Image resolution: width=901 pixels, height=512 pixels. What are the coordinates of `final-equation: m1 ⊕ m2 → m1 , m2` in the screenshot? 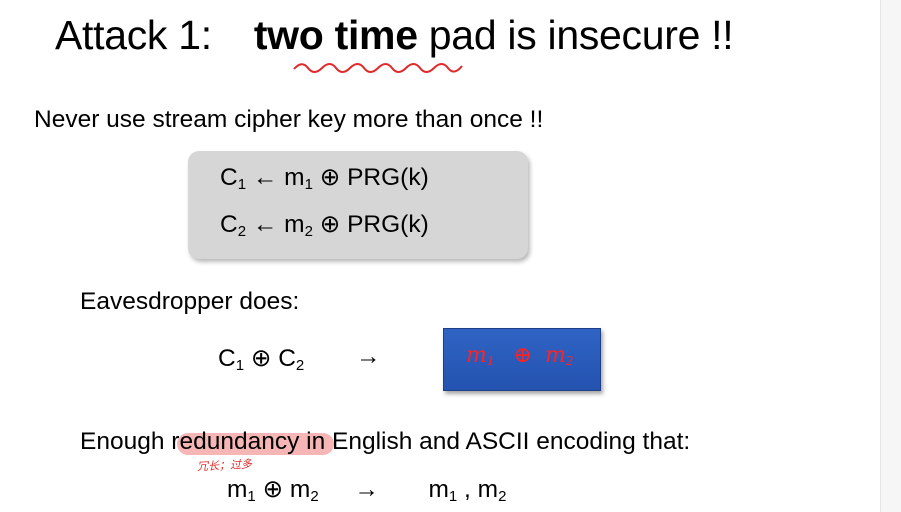 It's located at (367, 490).